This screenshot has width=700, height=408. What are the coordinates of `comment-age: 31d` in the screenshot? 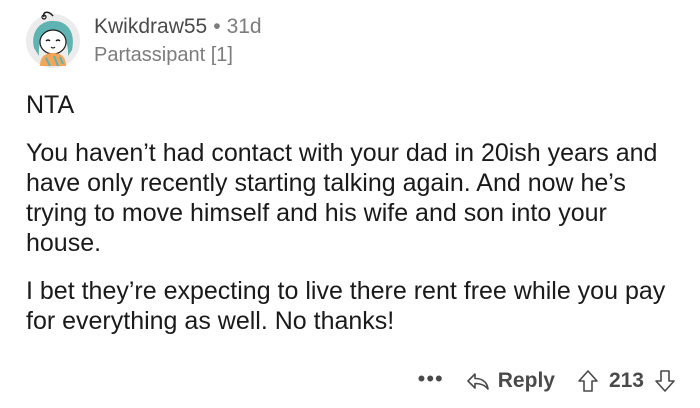 It's located at (244, 26).